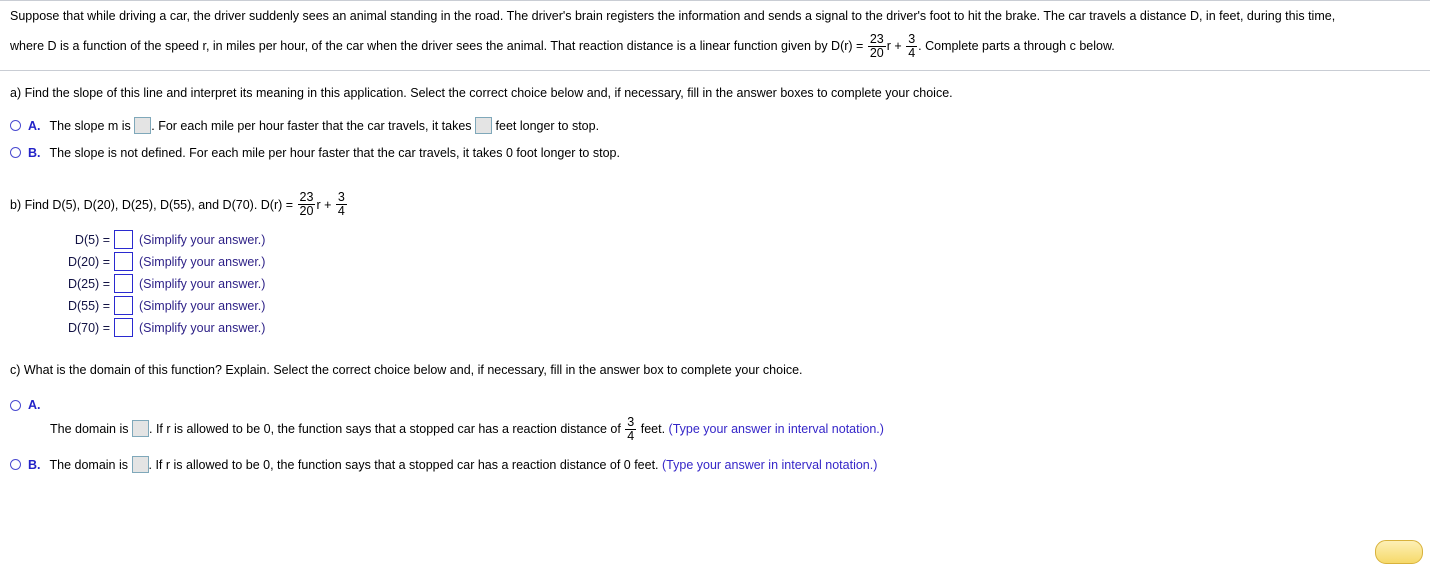  I want to click on part-c-answer-box-a, so click(140, 428).